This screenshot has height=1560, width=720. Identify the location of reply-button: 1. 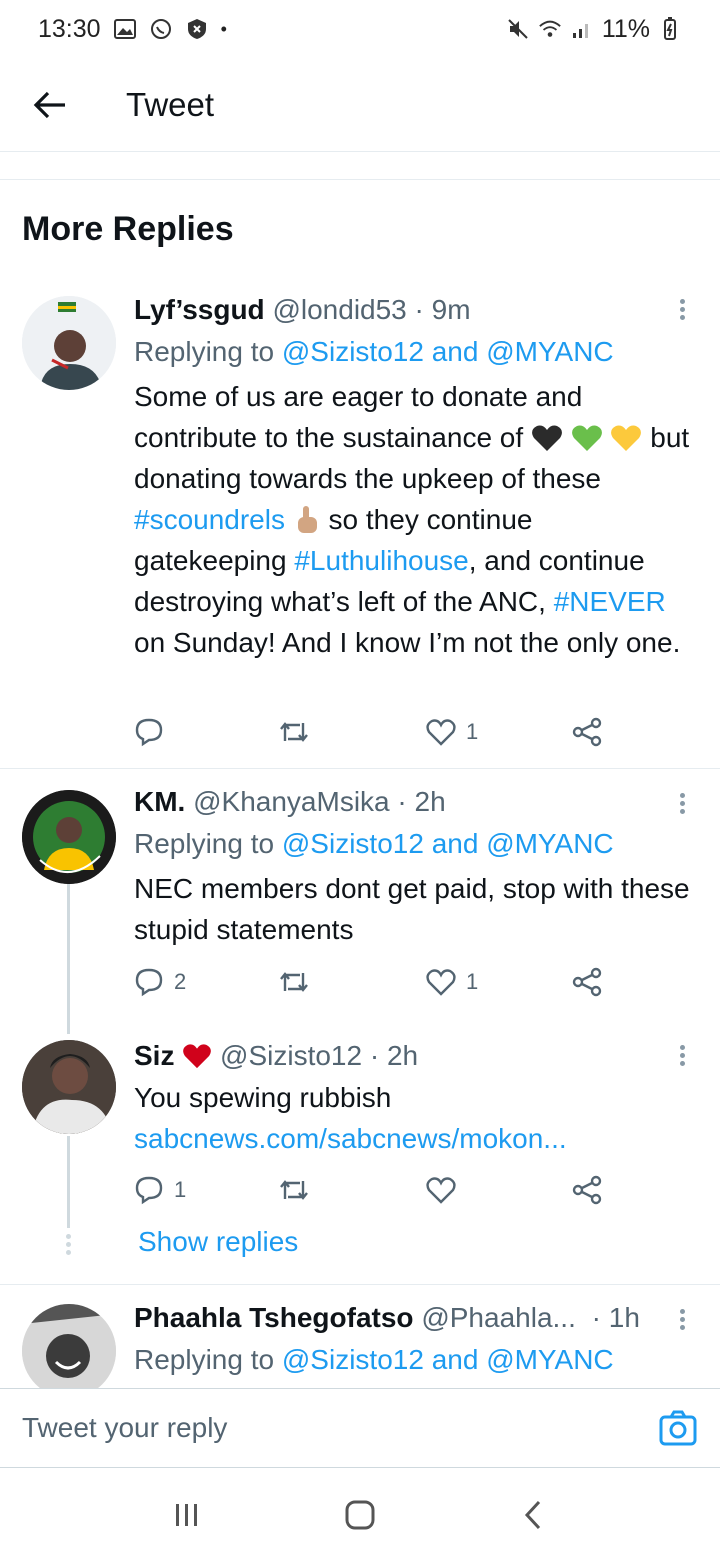
(160, 1190).